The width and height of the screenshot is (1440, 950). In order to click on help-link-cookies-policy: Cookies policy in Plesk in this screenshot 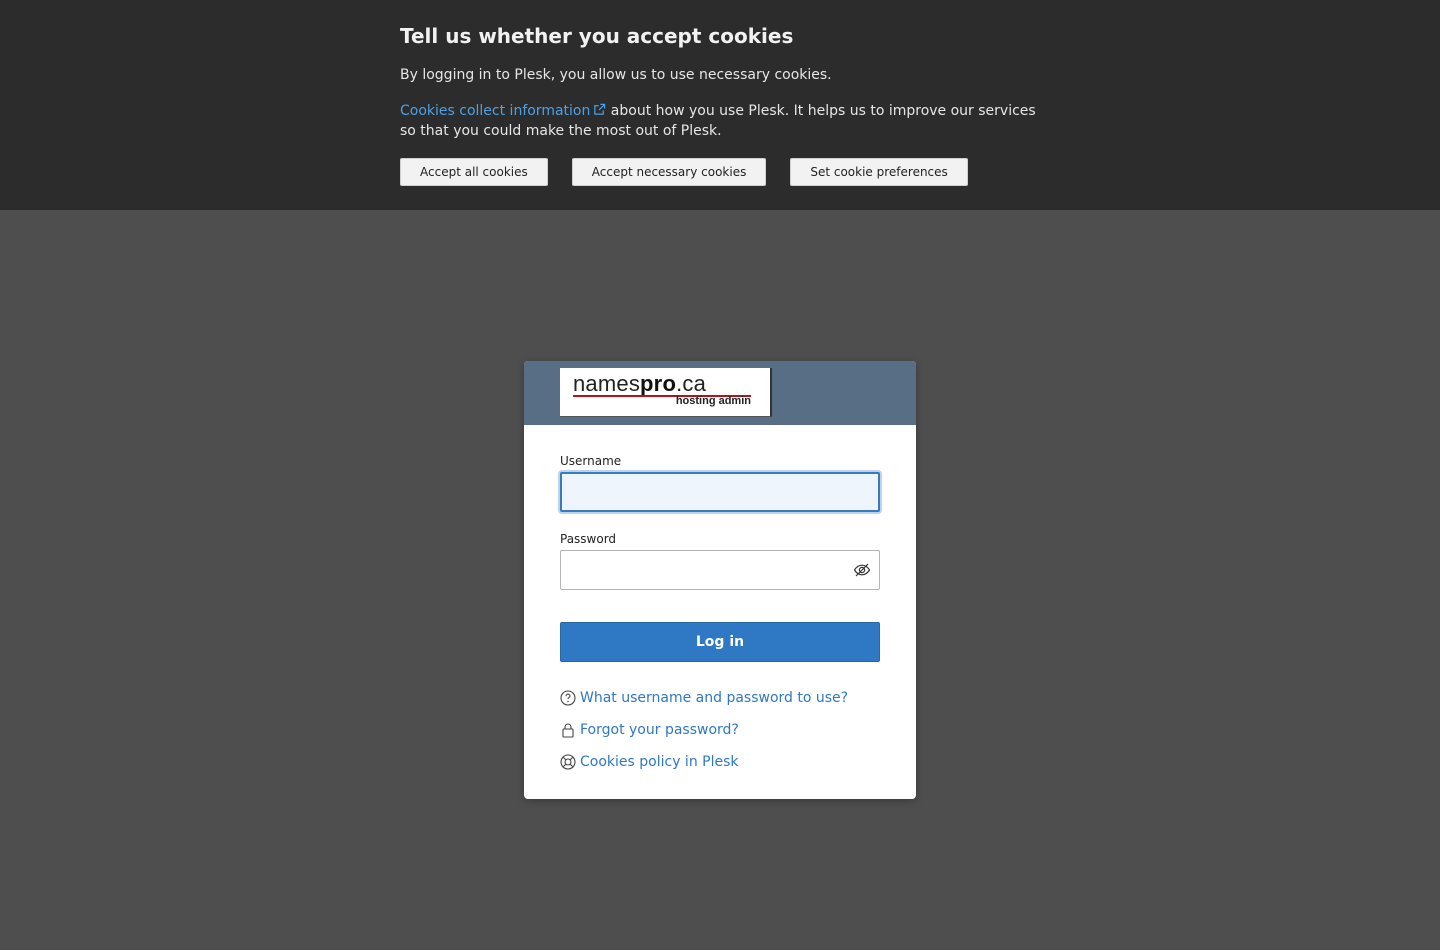, I will do `click(720, 762)`.